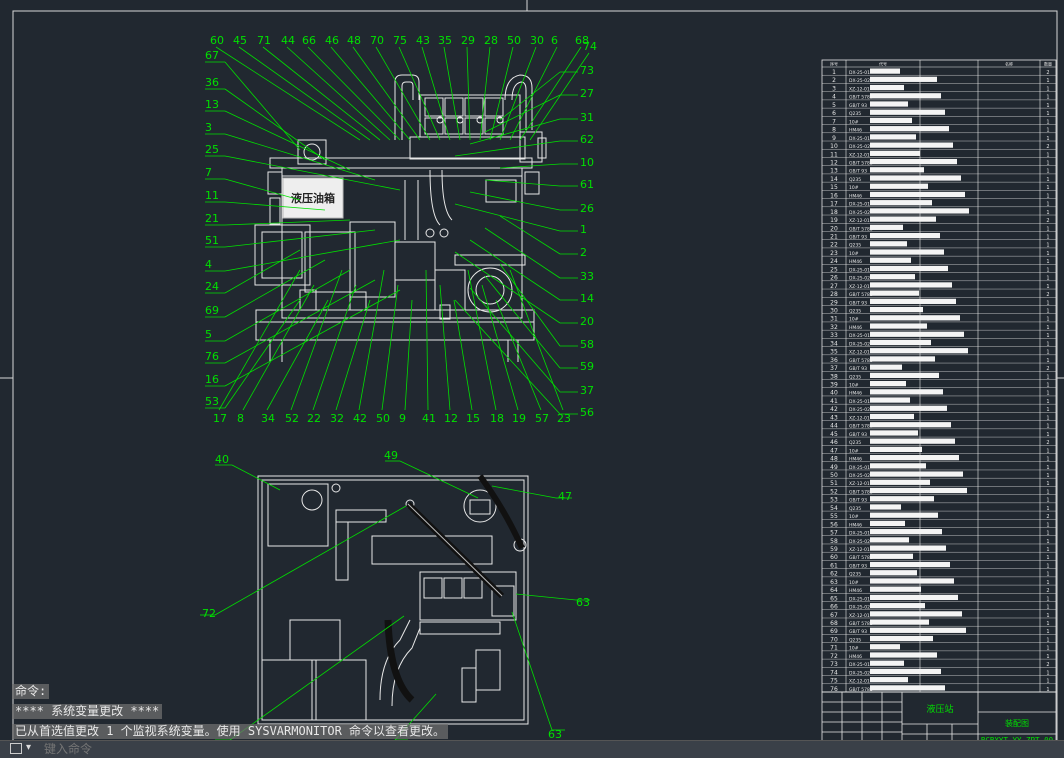  What do you see at coordinates (240, 418) in the screenshot?
I see `callout-8: 8` at bounding box center [240, 418].